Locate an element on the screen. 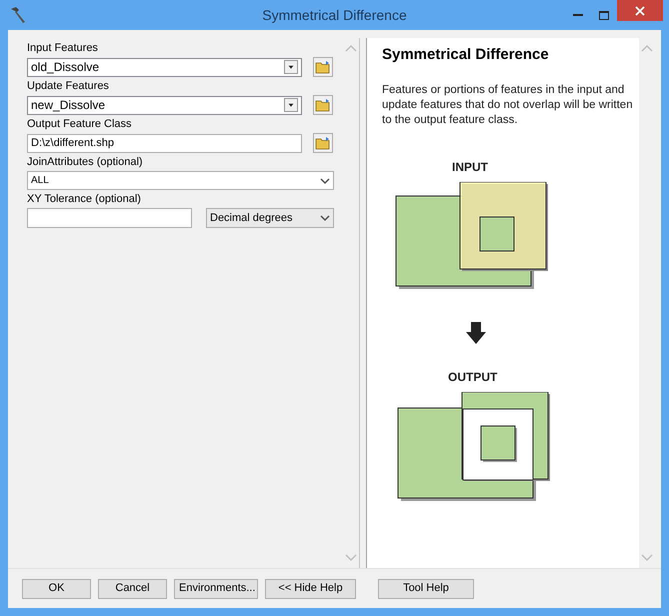 Image resolution: width=669 pixels, height=616 pixels. down-arrow-icon is located at coordinates (476, 333).